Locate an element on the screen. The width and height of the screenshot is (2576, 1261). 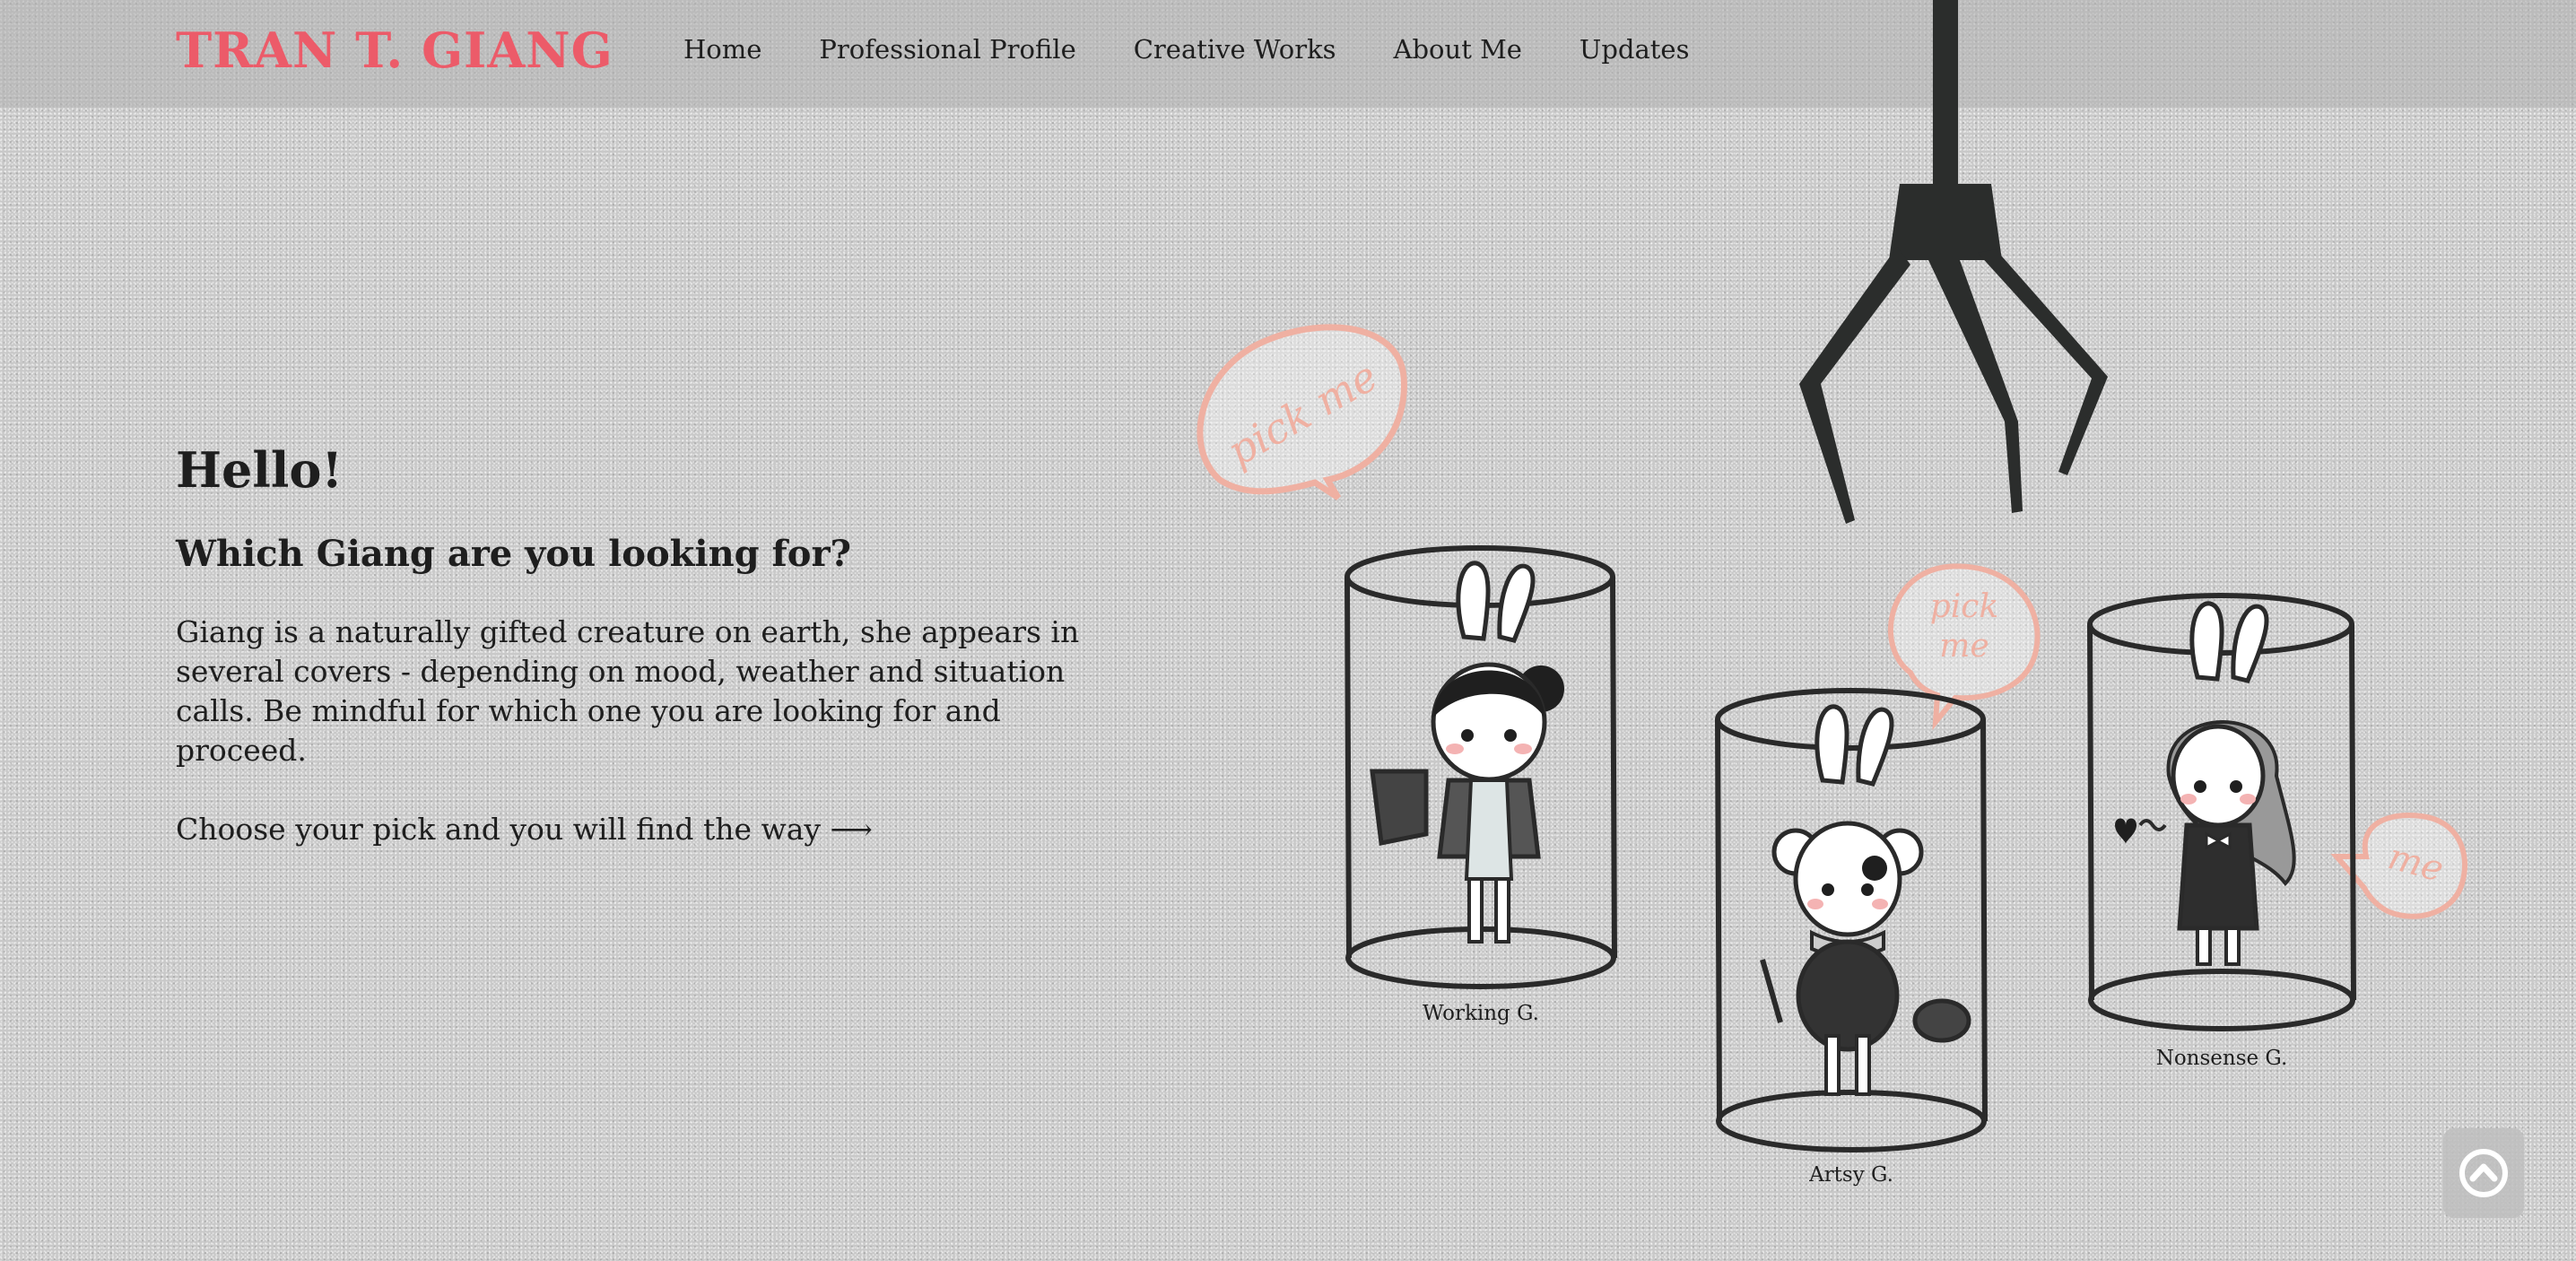
me-right-bubble-text: me is located at coordinates (2416, 863).